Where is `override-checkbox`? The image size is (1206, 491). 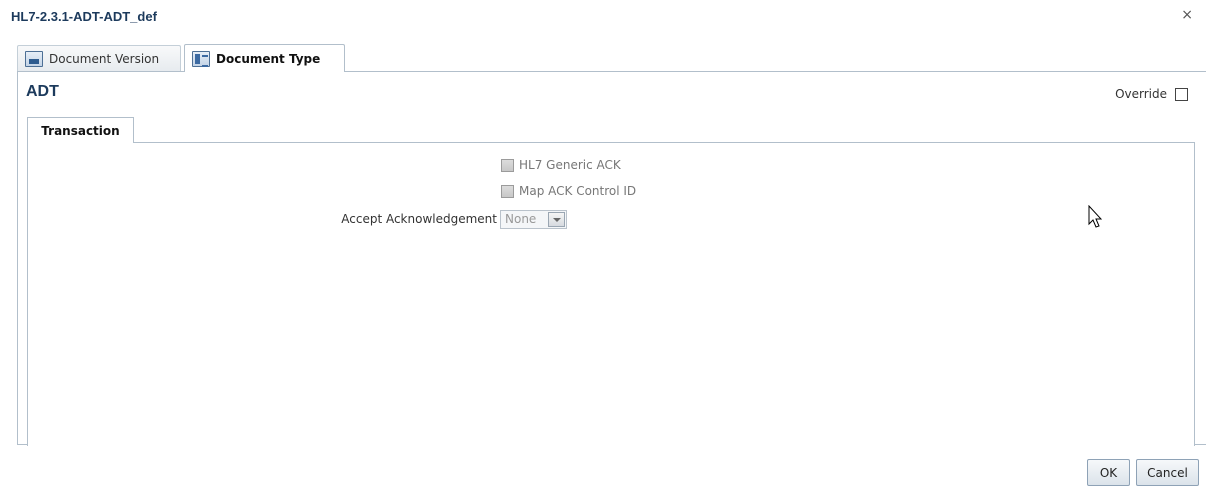 override-checkbox is located at coordinates (1181, 94).